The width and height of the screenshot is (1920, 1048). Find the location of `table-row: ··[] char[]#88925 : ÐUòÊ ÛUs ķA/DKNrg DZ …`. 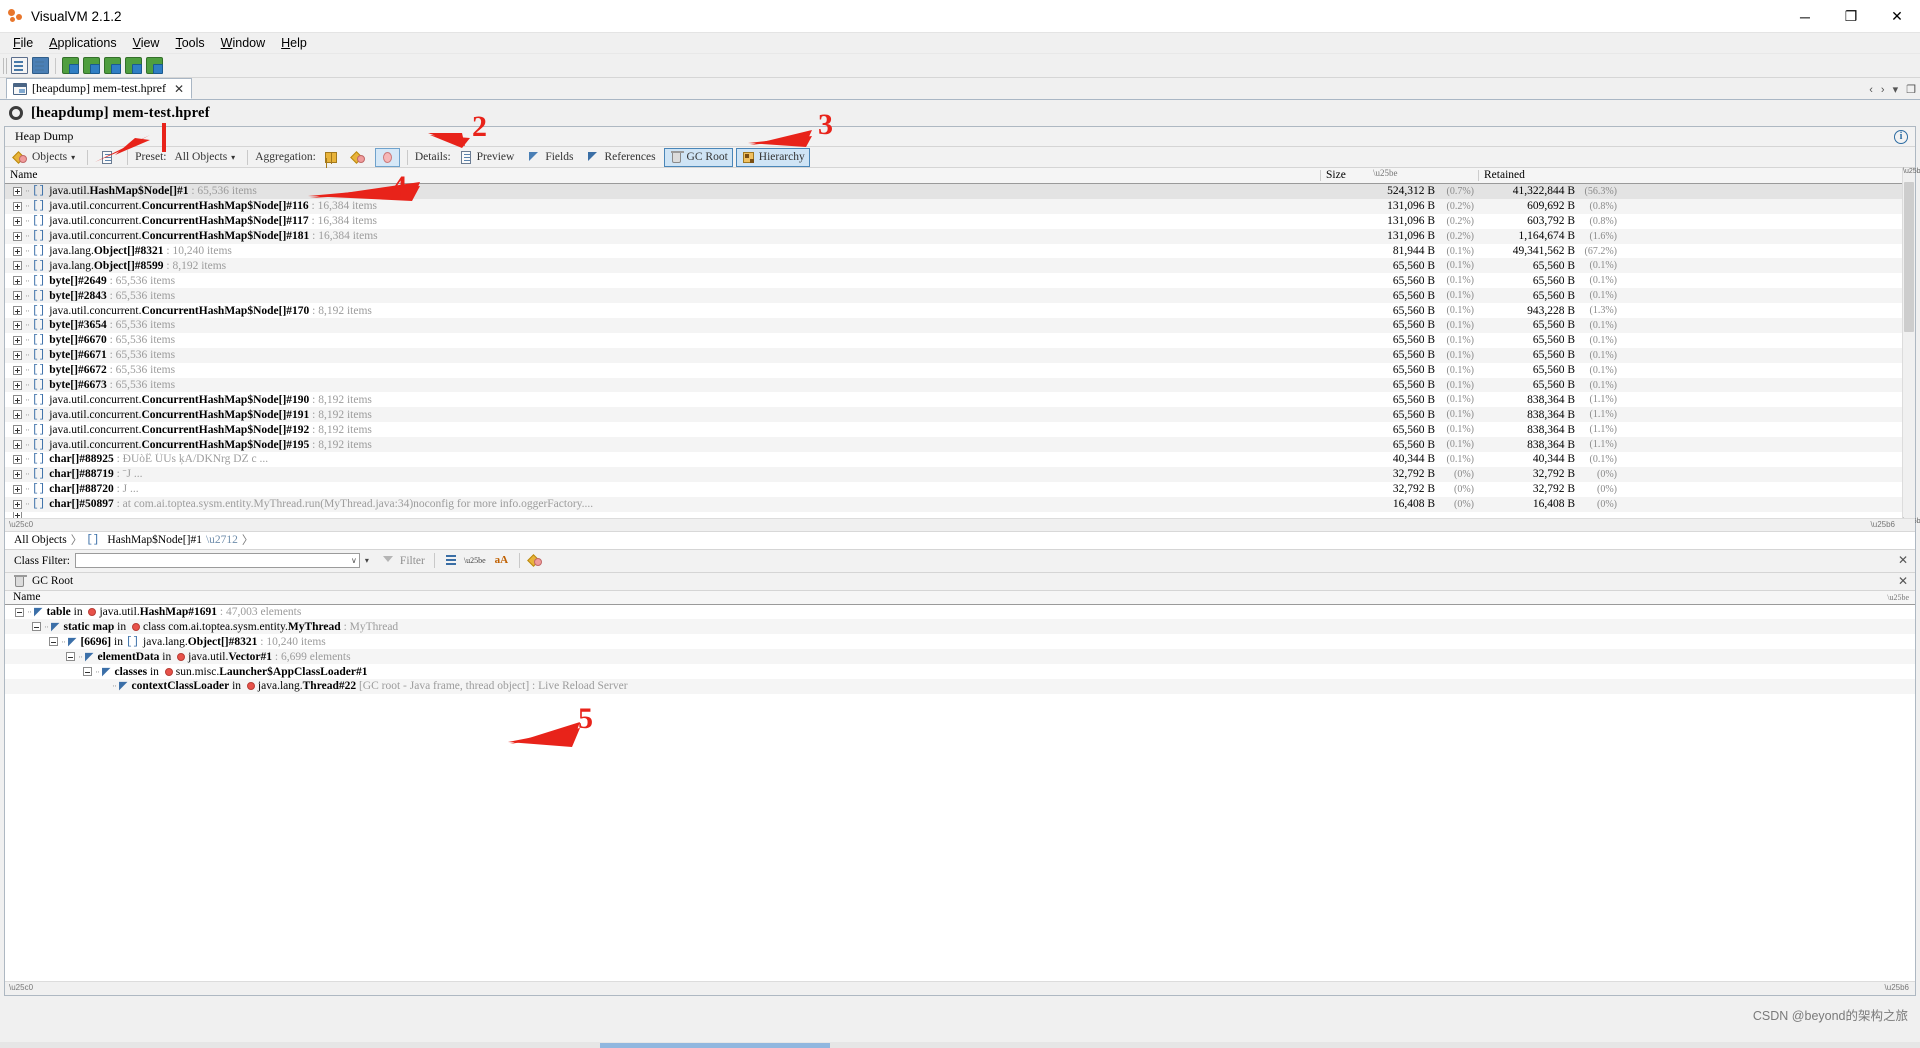

table-row: ··[] char[]#88925 : ÐUòÊ ÛUs ķA/DKNrg DZ … is located at coordinates (960, 459).